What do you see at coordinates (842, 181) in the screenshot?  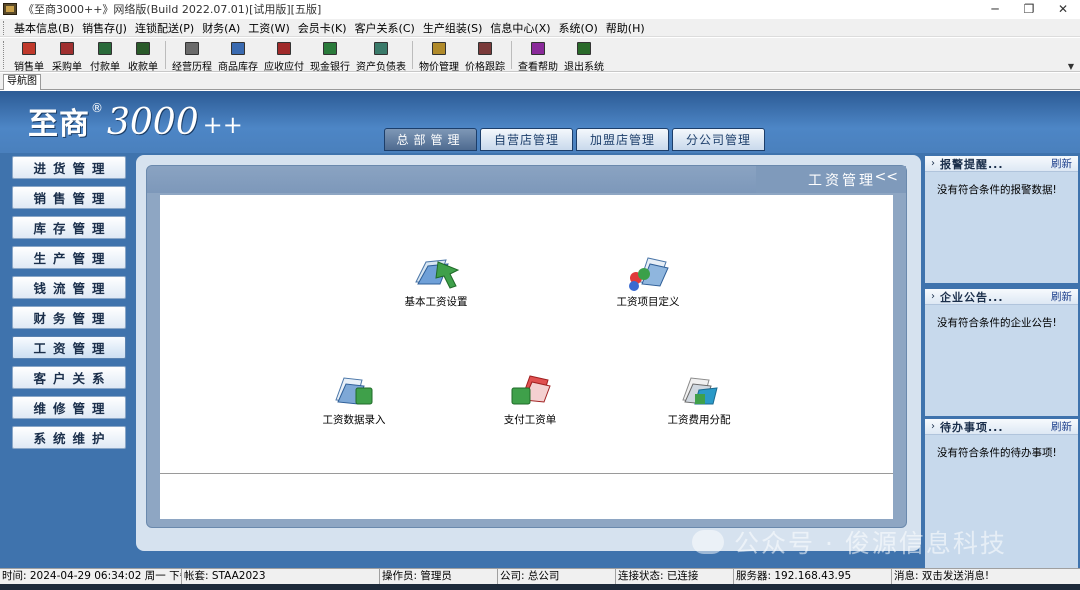 I see `panel-title: 工资管理` at bounding box center [842, 181].